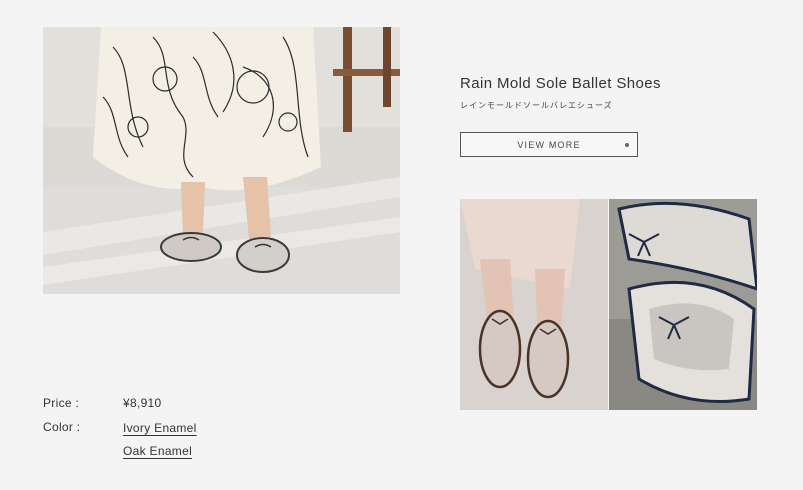 Image resolution: width=803 pixels, height=490 pixels. I want to click on price-value: ¥8,910, so click(142, 403).